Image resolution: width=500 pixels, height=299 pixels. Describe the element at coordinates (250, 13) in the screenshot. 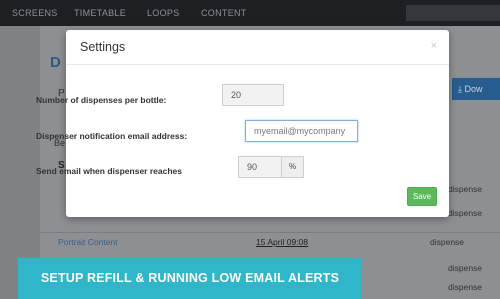

I see `top-nav: SCREENS TIMETABLE LOOPS CONTENT` at that location.